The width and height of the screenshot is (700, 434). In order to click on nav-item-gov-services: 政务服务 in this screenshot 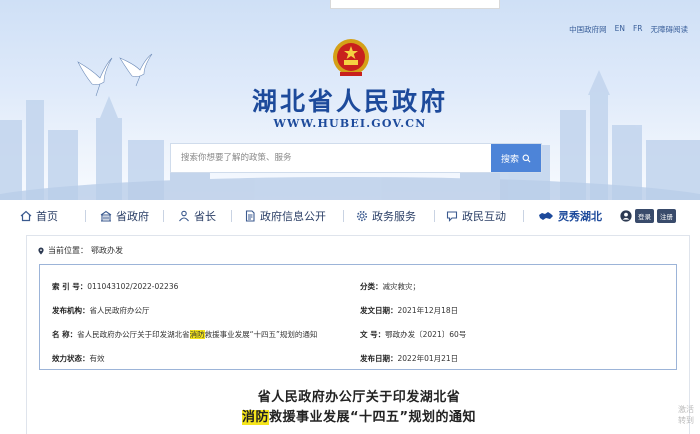, I will do `click(386, 216)`.